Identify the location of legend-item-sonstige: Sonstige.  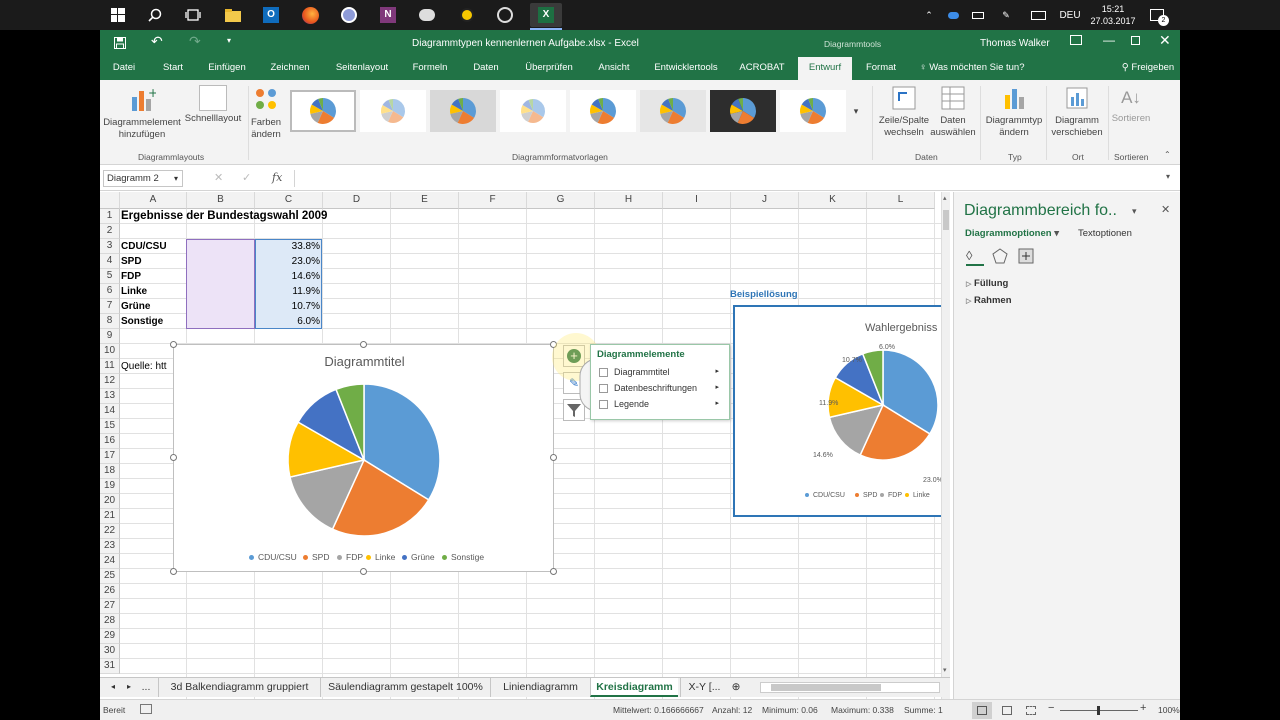
(463, 557).